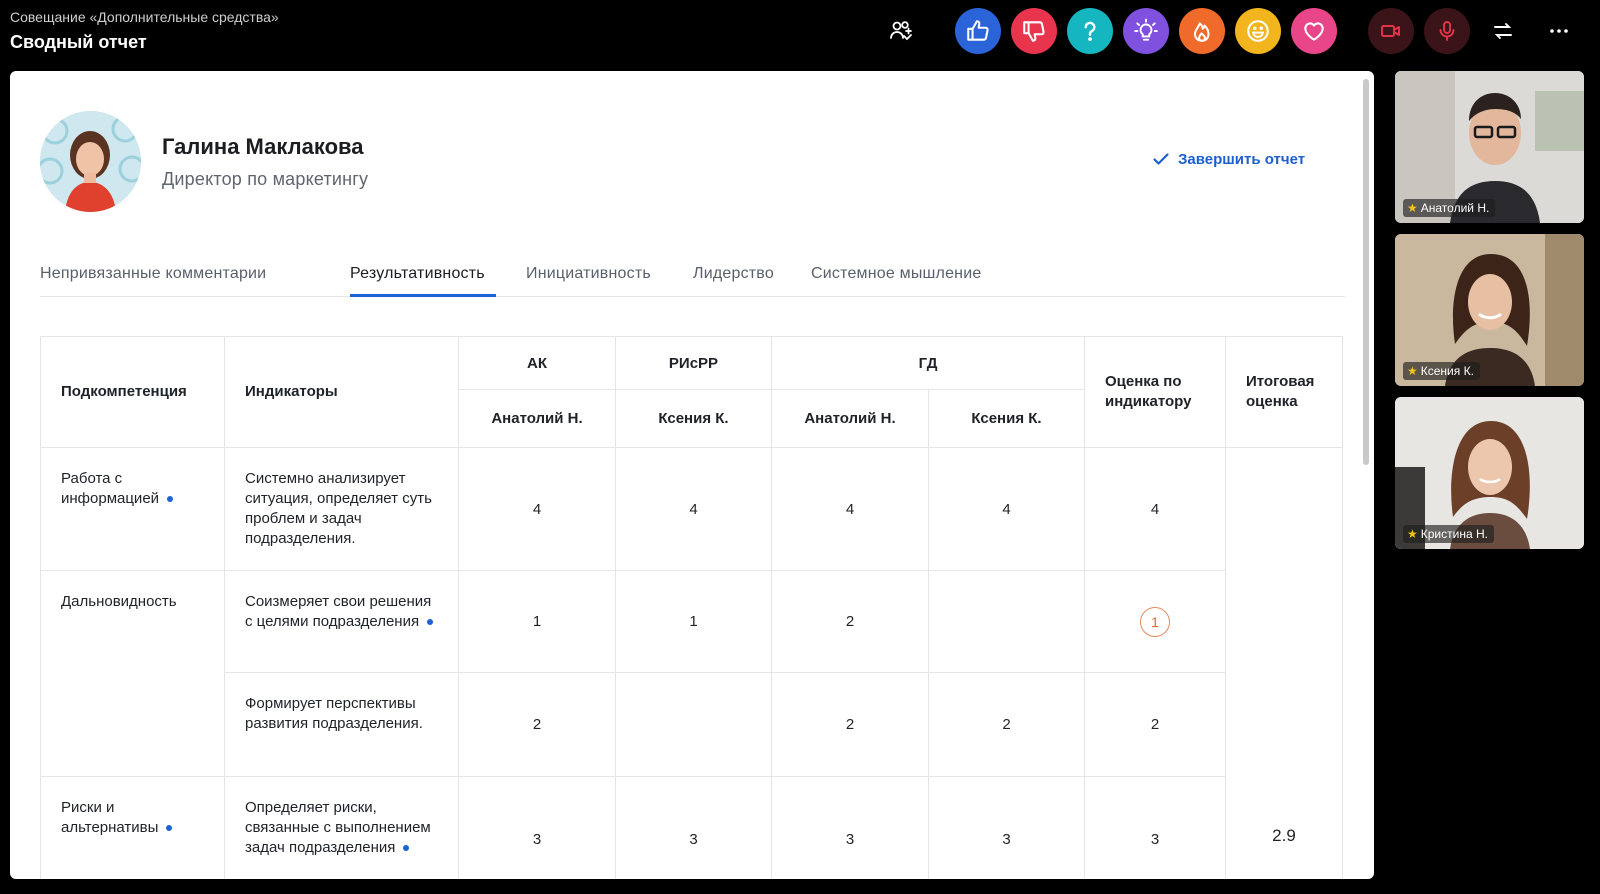 The height and width of the screenshot is (894, 1600). I want to click on lightbulb-icon, so click(1146, 29).